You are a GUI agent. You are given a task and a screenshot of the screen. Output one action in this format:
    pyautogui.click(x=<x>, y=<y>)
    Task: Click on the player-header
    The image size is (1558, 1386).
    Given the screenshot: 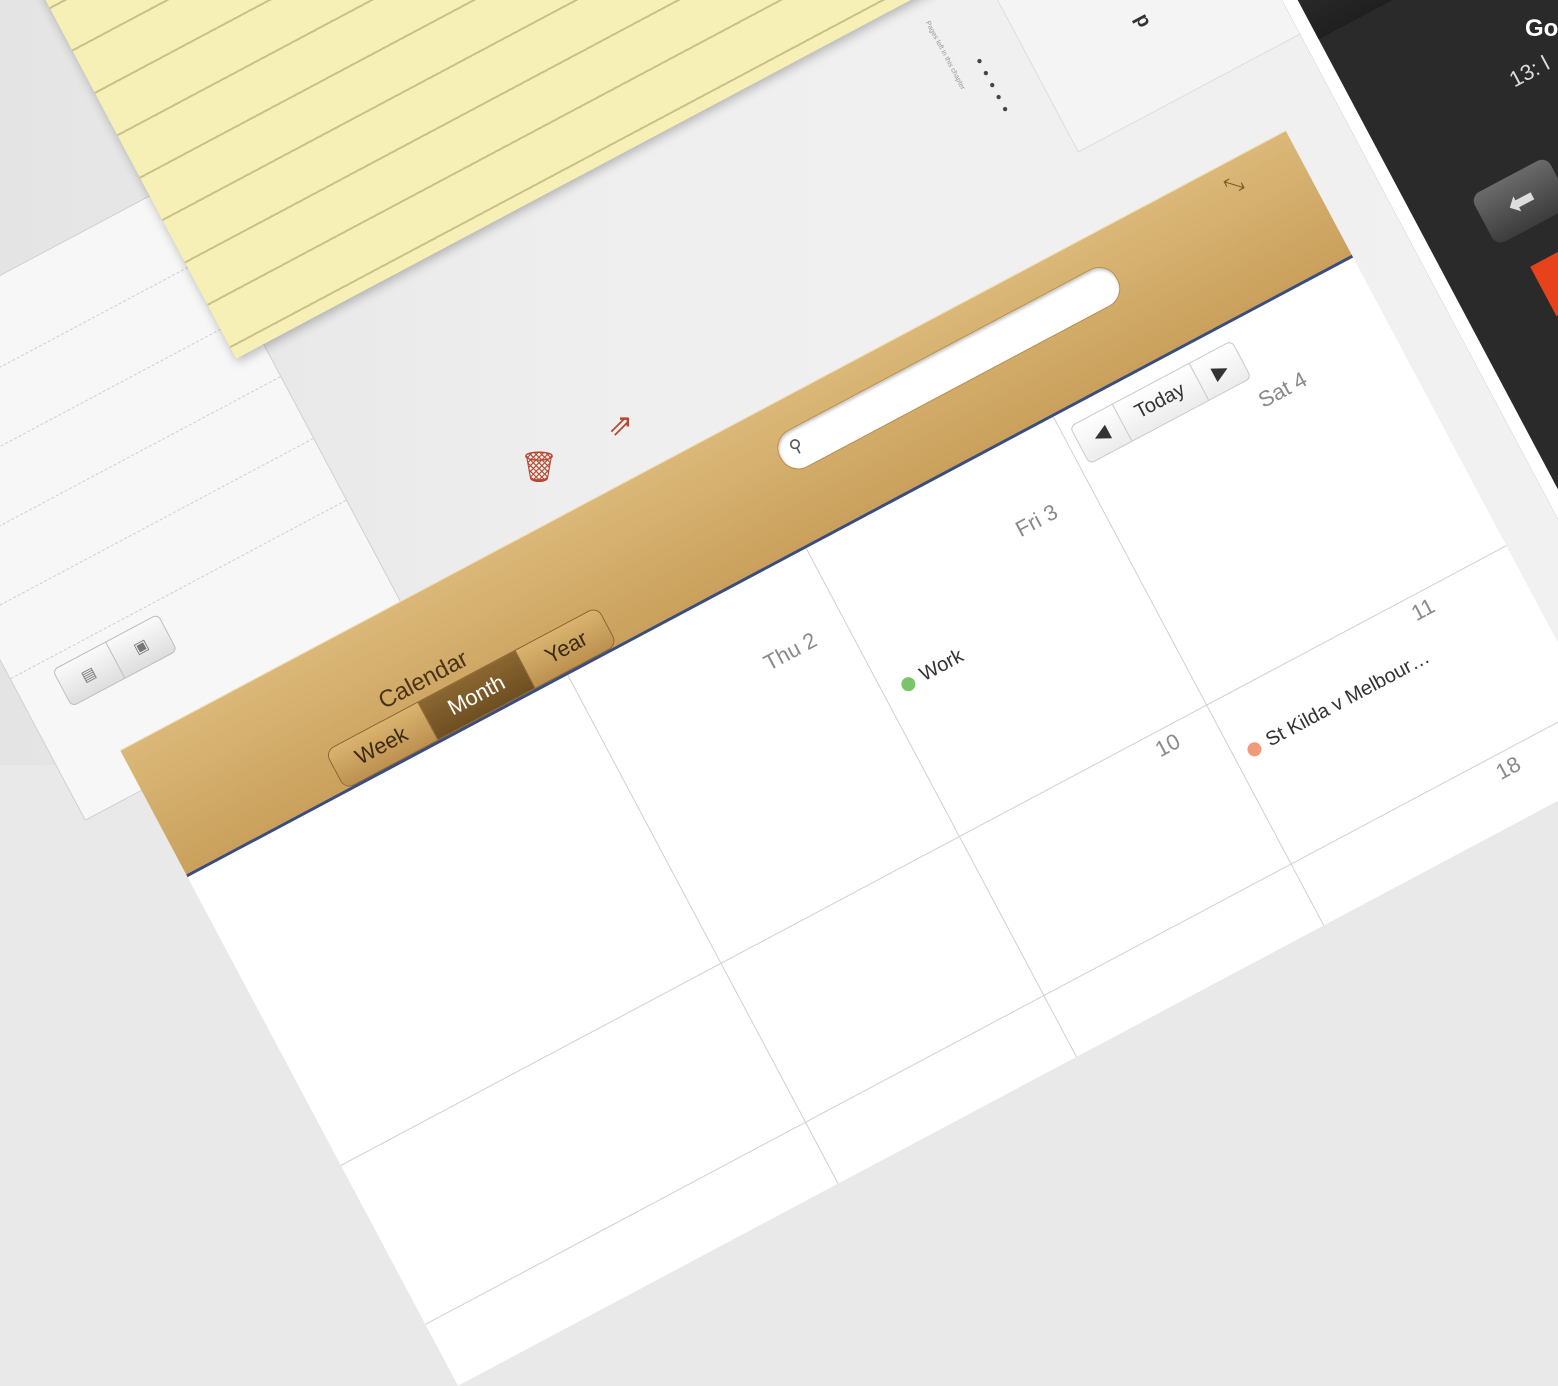 What is the action you would take?
    pyautogui.click(x=1410, y=20)
    